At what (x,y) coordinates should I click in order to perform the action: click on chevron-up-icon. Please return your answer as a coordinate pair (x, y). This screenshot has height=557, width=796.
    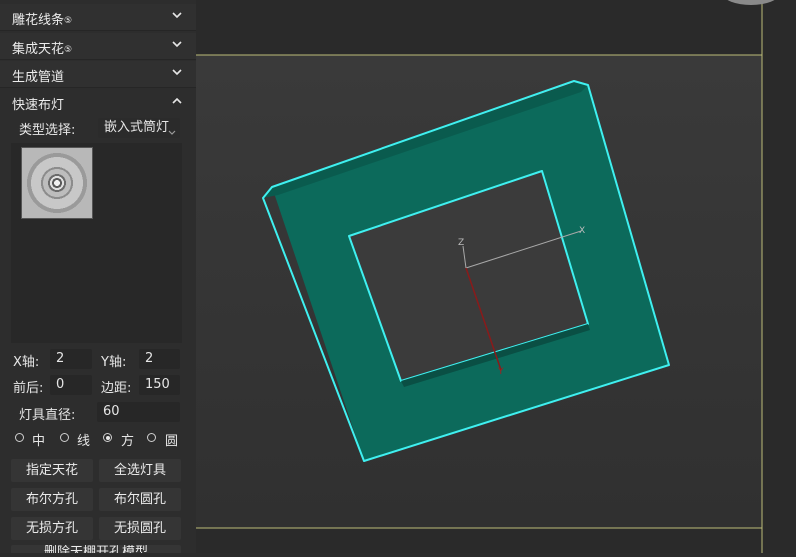
    Looking at the image, I should click on (177, 100).